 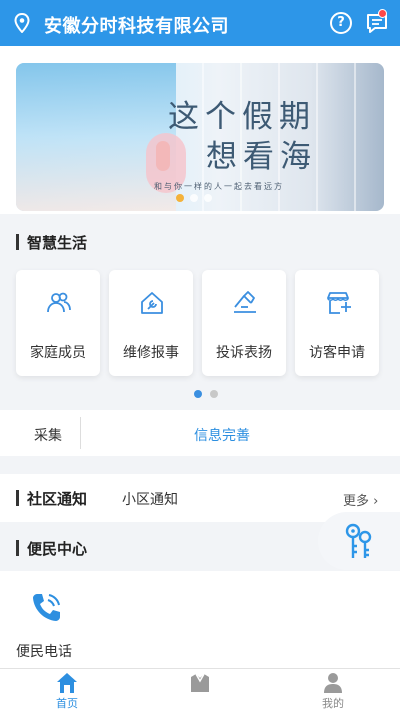 I want to click on card-label: 维修报事, so click(x=151, y=353).